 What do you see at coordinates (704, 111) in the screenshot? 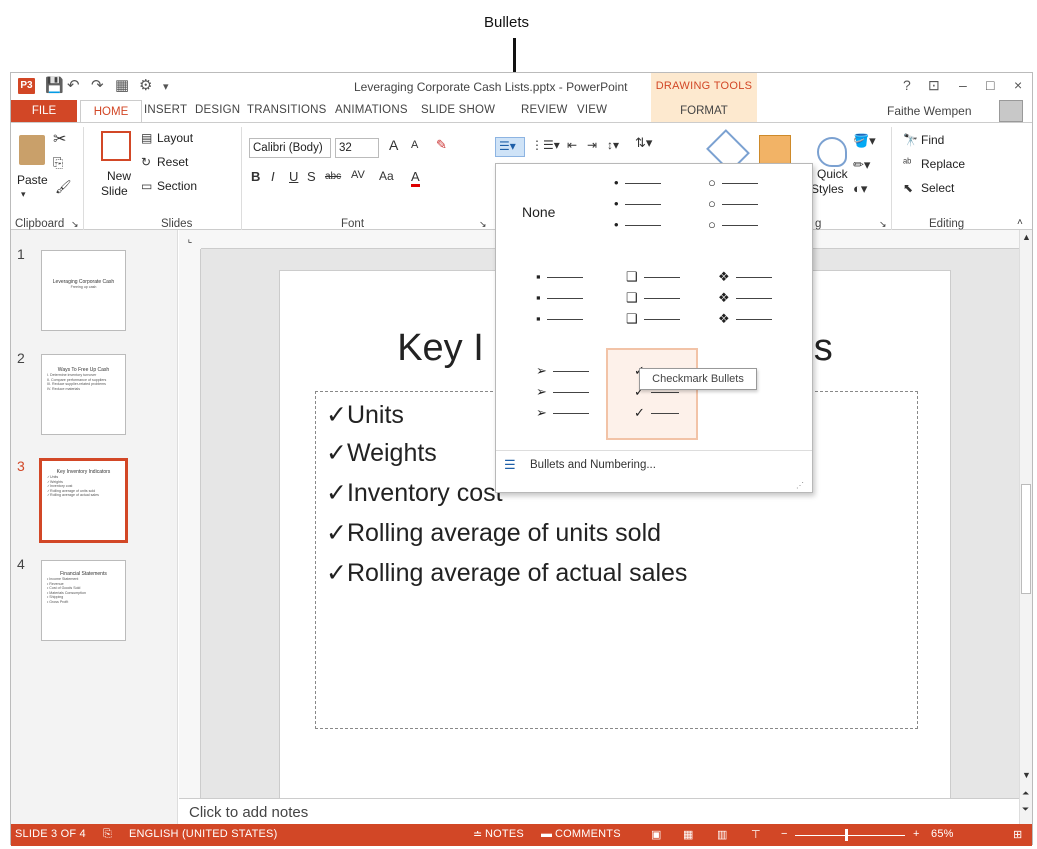
I see `tab-format: FORMAT` at bounding box center [704, 111].